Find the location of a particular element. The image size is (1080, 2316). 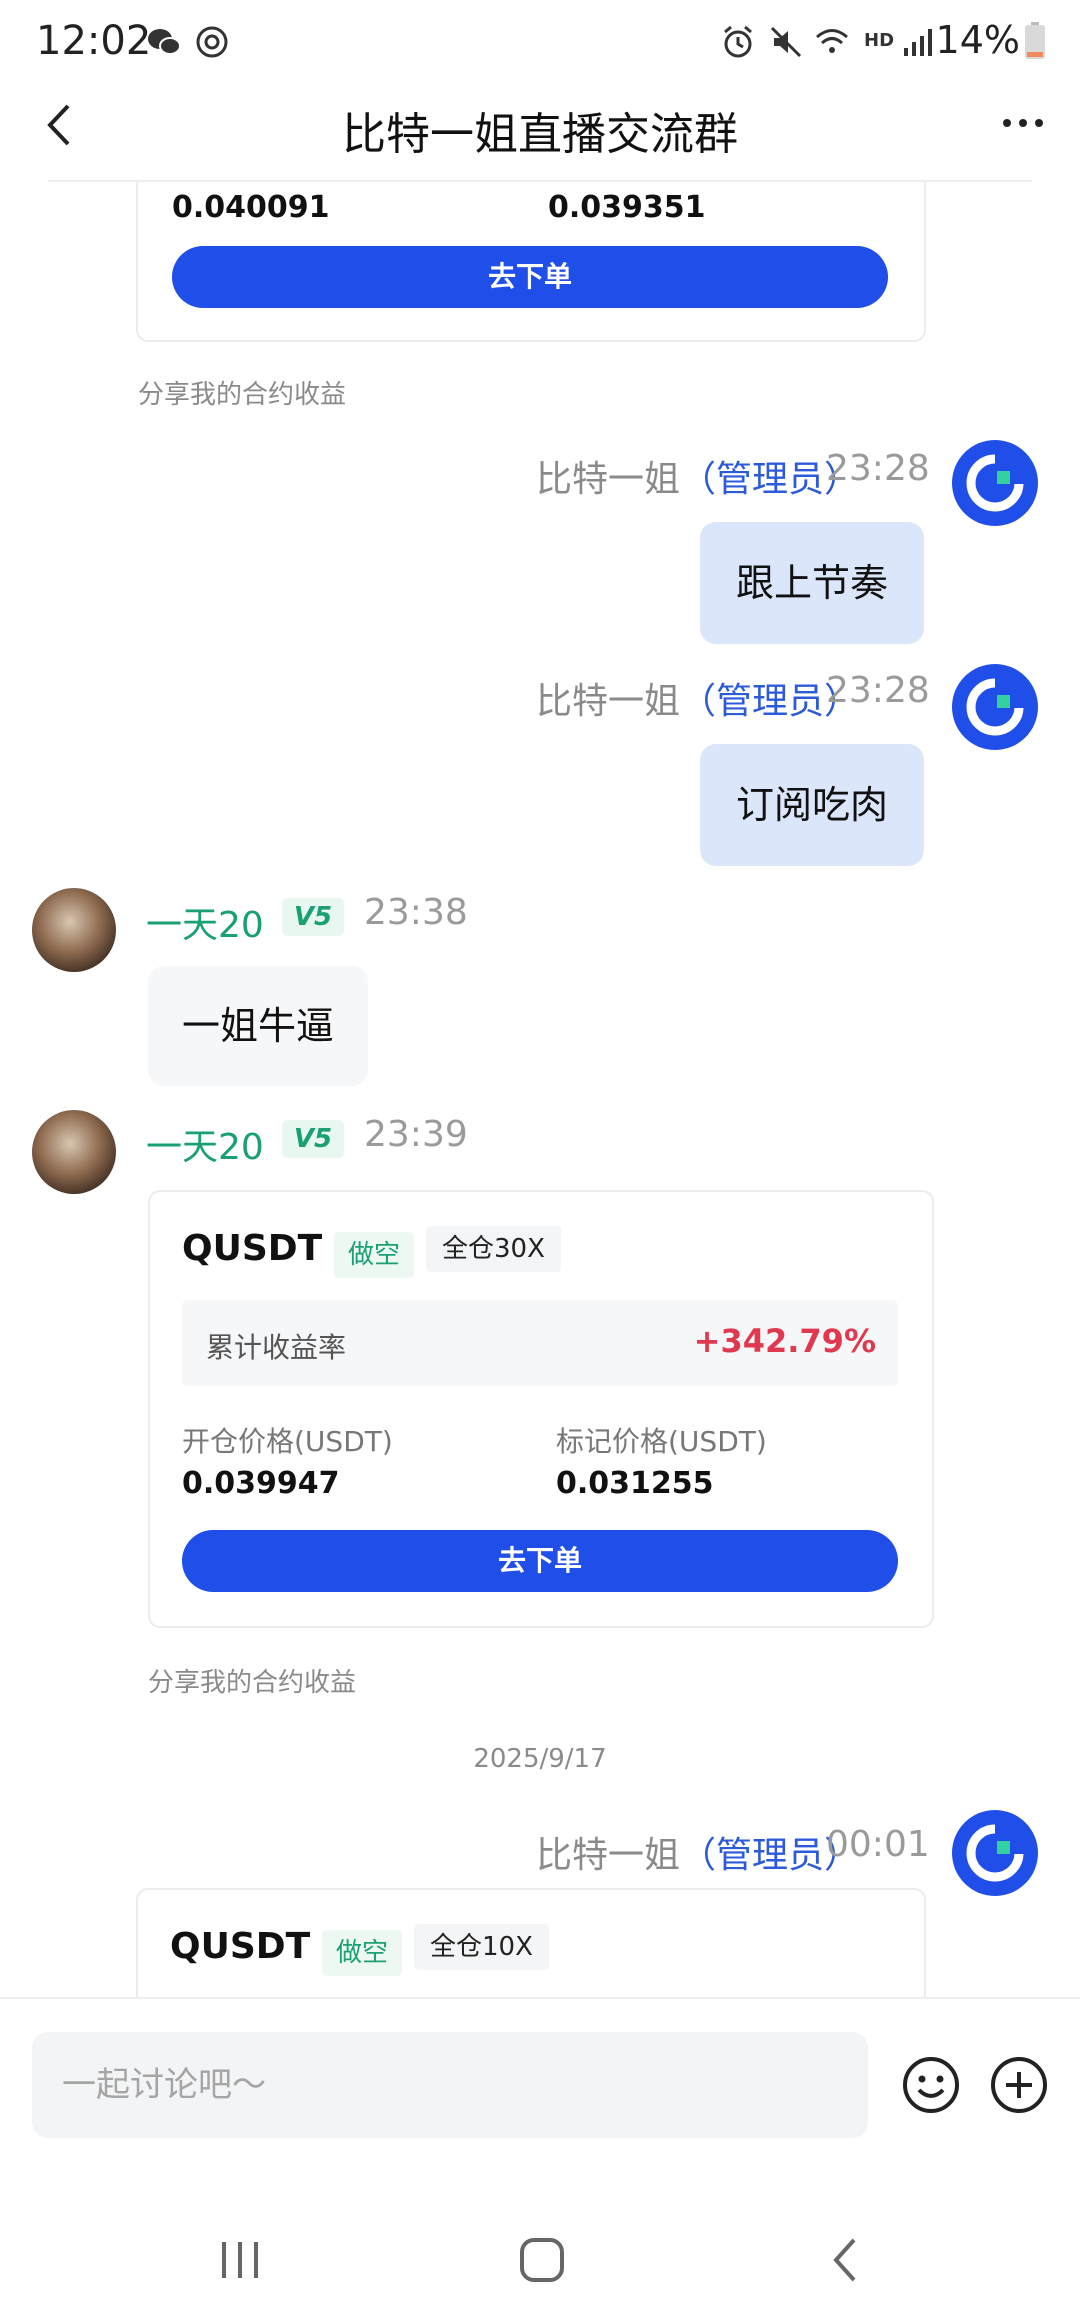

date-separator: 2025/9/17 is located at coordinates (540, 1759).